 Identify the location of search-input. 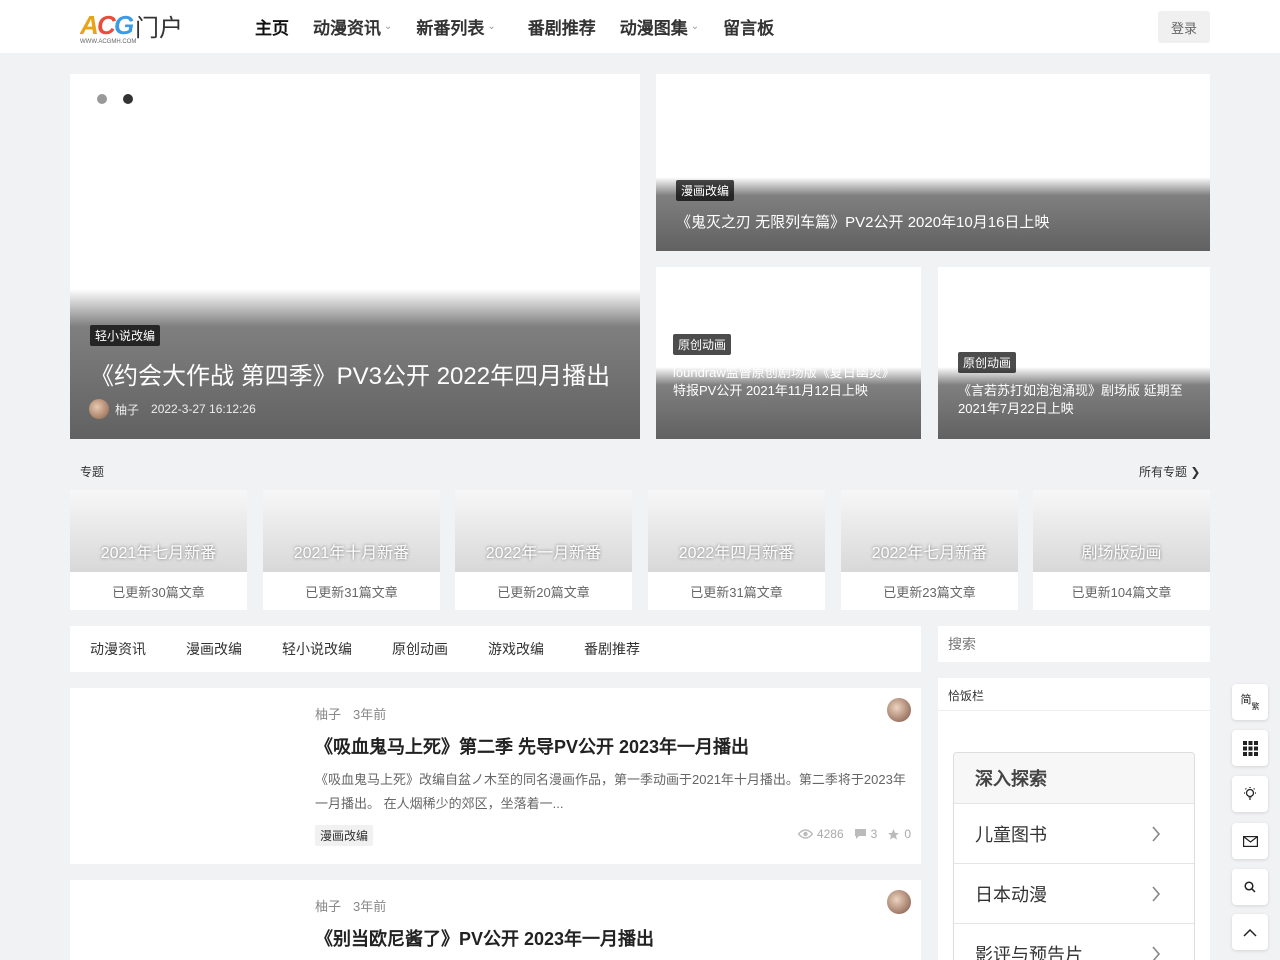
(1074, 644).